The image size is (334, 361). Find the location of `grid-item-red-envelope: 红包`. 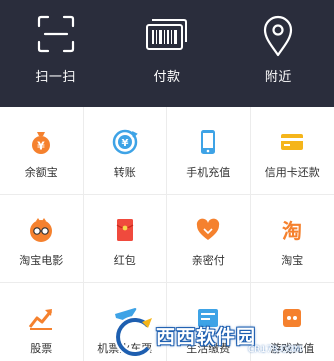

grid-item-red-envelope: 红包 is located at coordinates (125, 239).